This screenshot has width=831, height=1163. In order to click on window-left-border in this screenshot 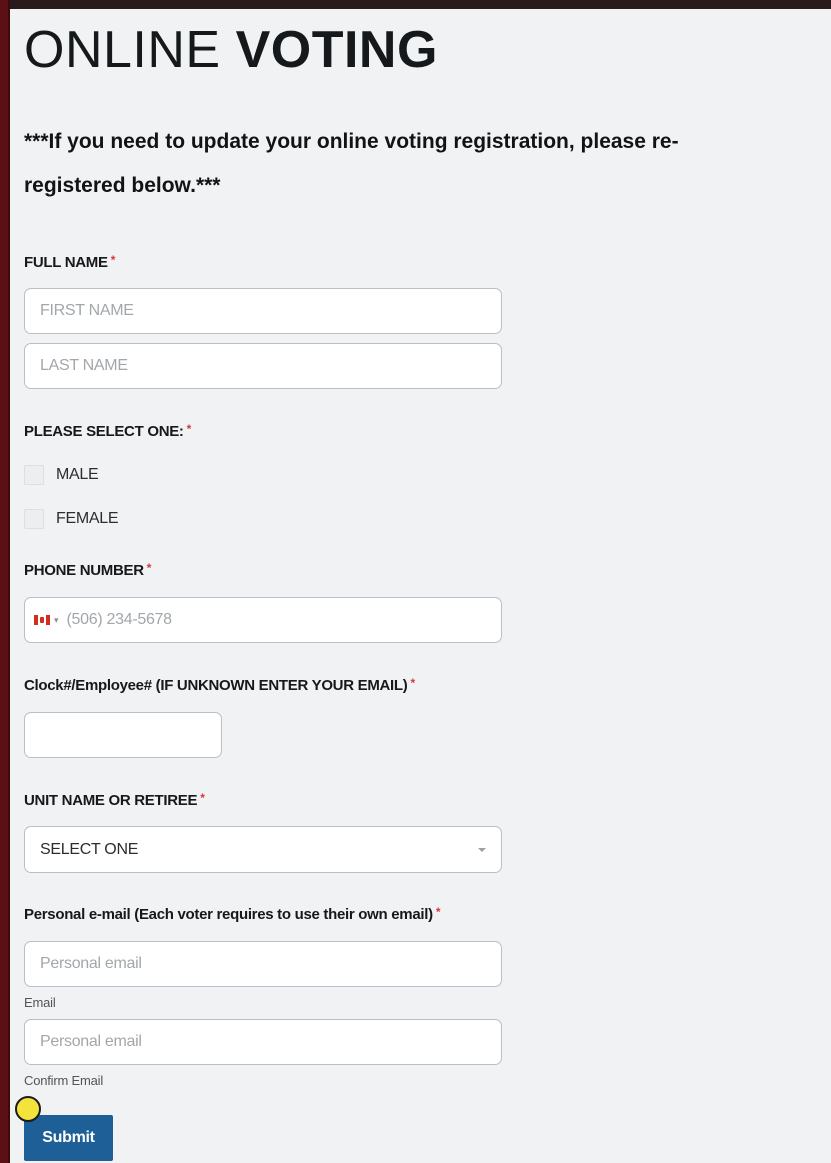, I will do `click(5, 581)`.